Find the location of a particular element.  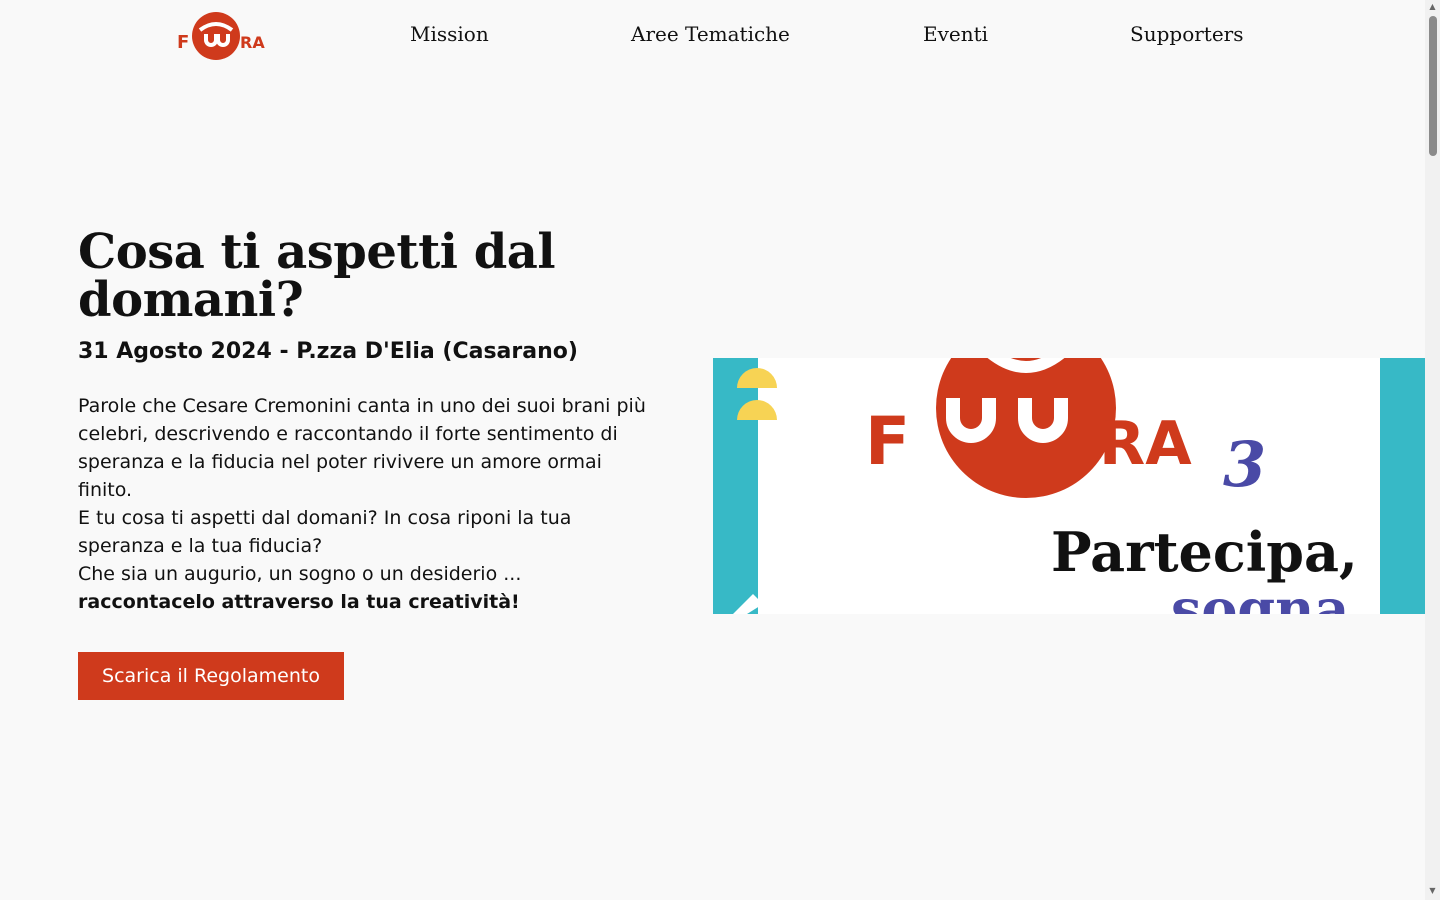

poster-headline: Partecipa, is located at coordinates (1204, 552).